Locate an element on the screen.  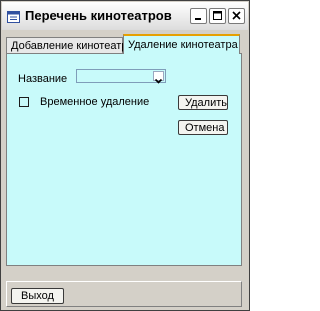
temp-delete-label: Временное удаление is located at coordinates (95, 102).